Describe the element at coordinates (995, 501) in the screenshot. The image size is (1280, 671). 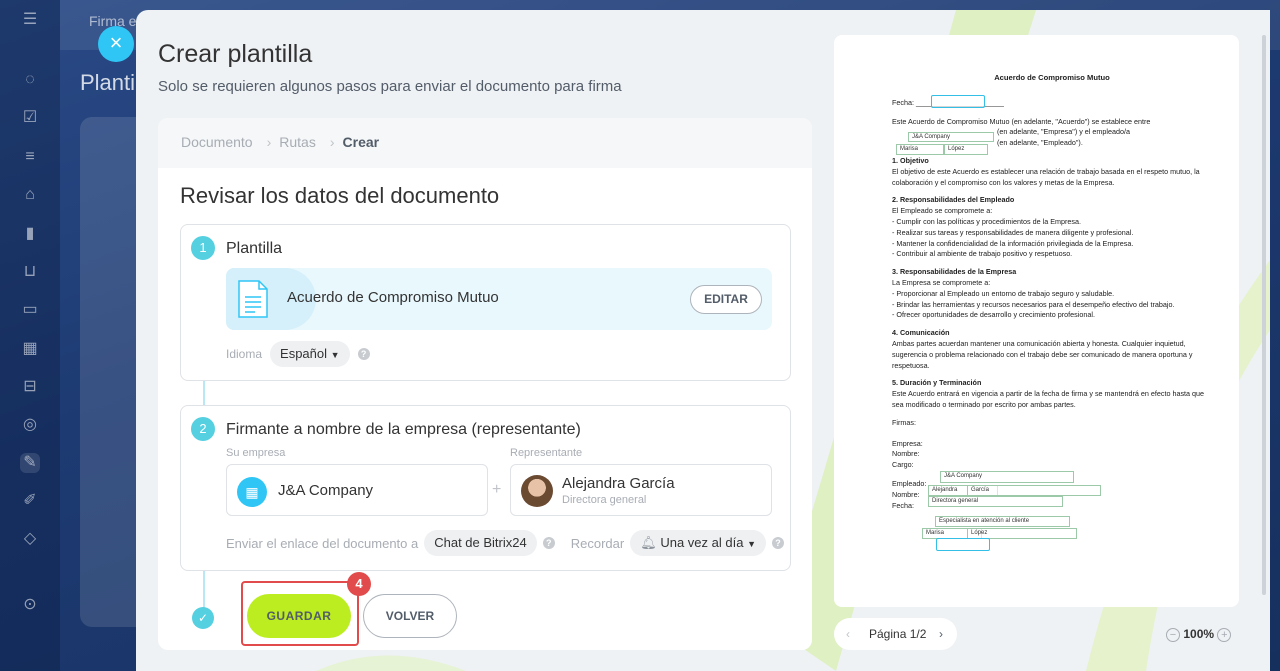
I see `sig-role-field: Directora general` at that location.